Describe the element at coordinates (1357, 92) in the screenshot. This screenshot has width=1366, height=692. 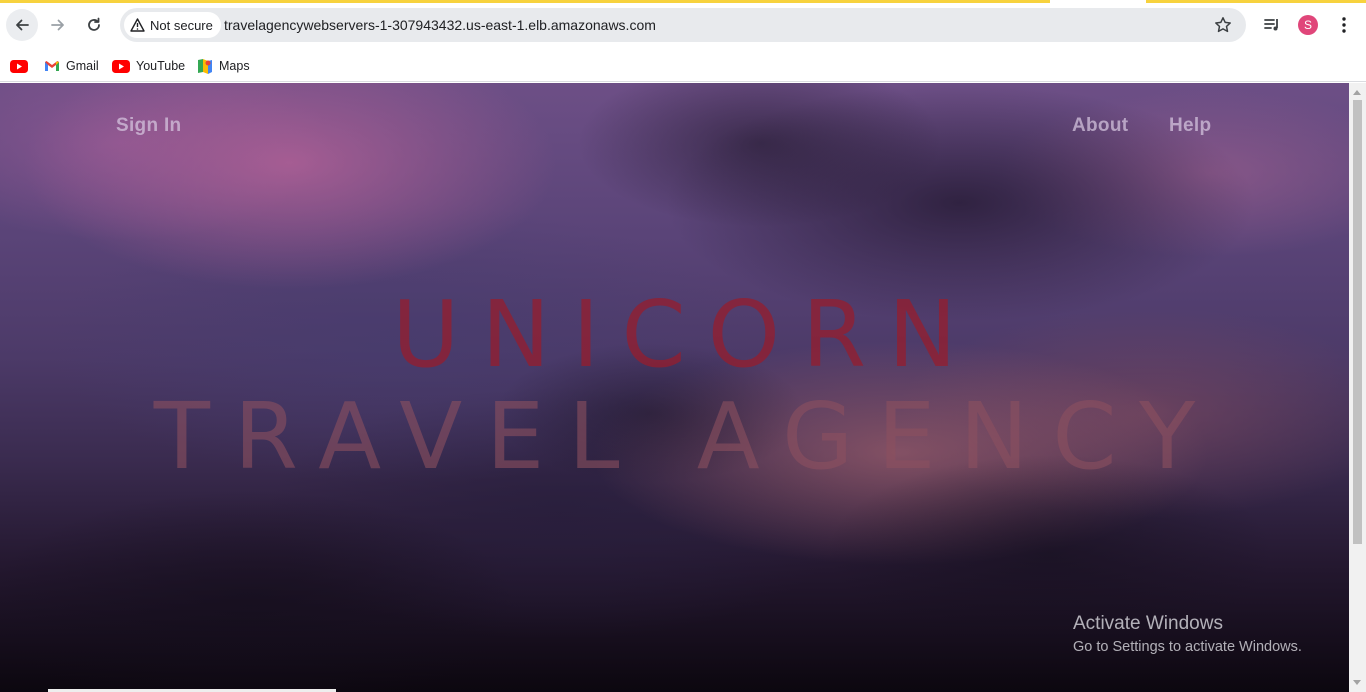
I see `scroll-up-arrow-icon` at that location.